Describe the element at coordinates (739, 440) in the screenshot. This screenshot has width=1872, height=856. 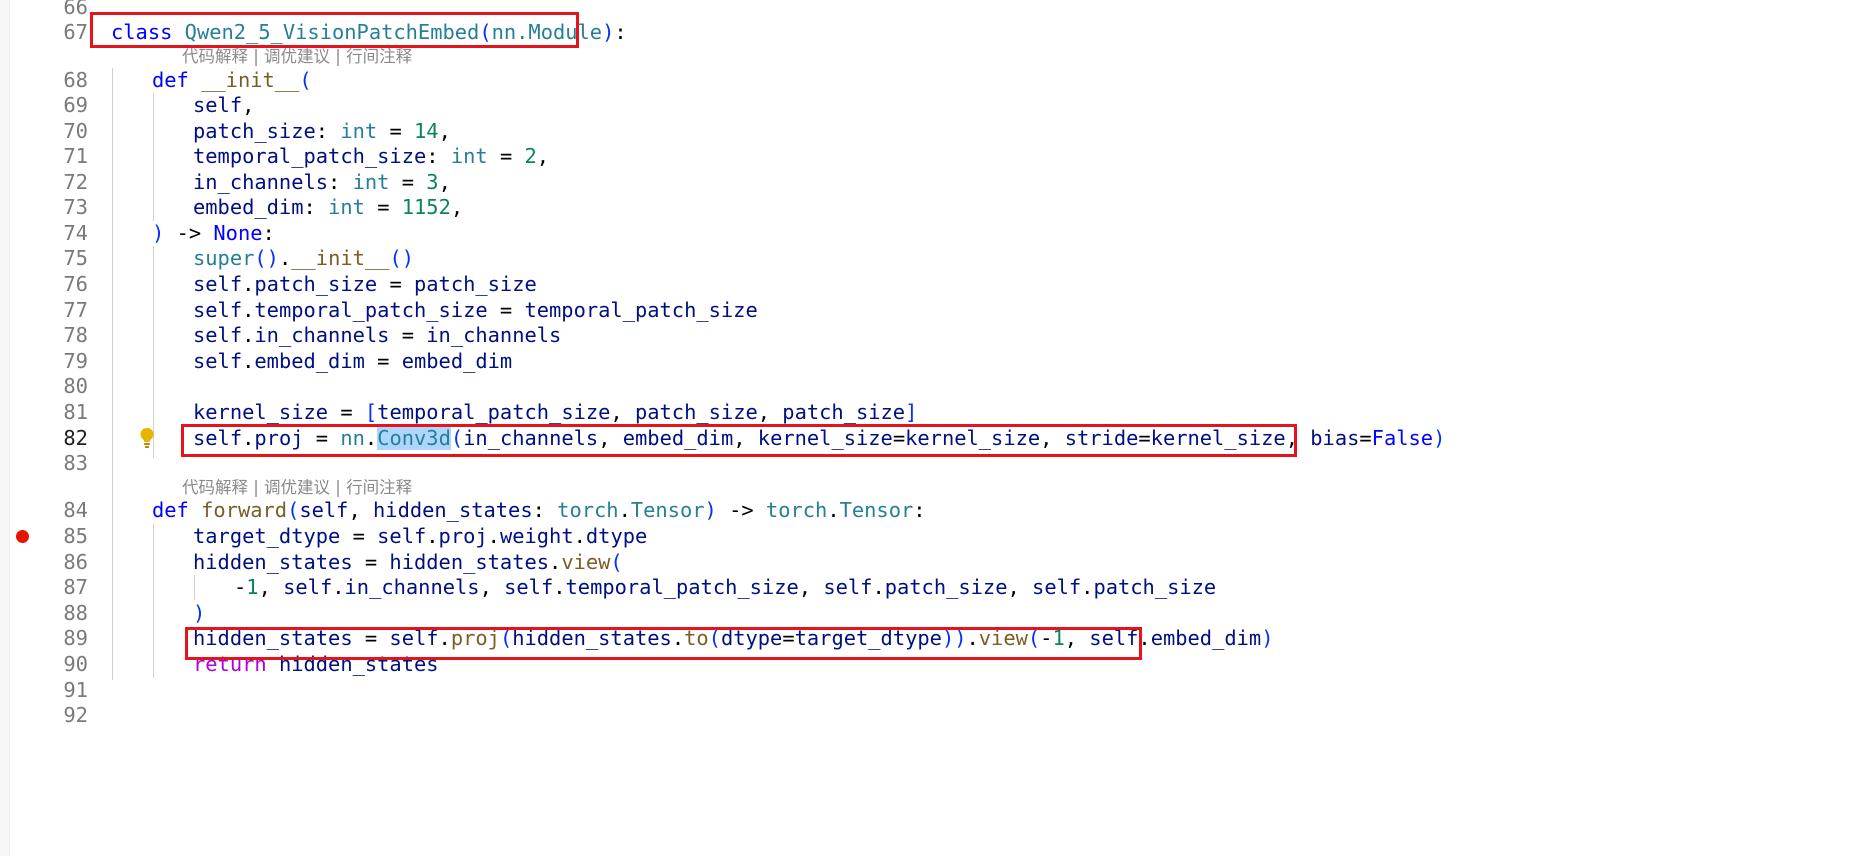
I see `highlight-box-conv3d-projection` at that location.